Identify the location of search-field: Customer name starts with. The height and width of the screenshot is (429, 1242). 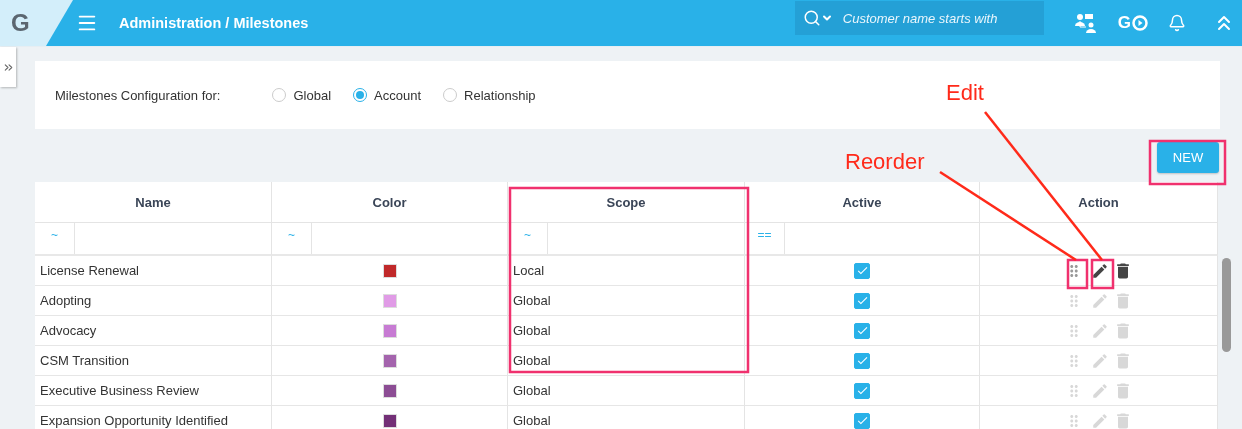
(937, 18).